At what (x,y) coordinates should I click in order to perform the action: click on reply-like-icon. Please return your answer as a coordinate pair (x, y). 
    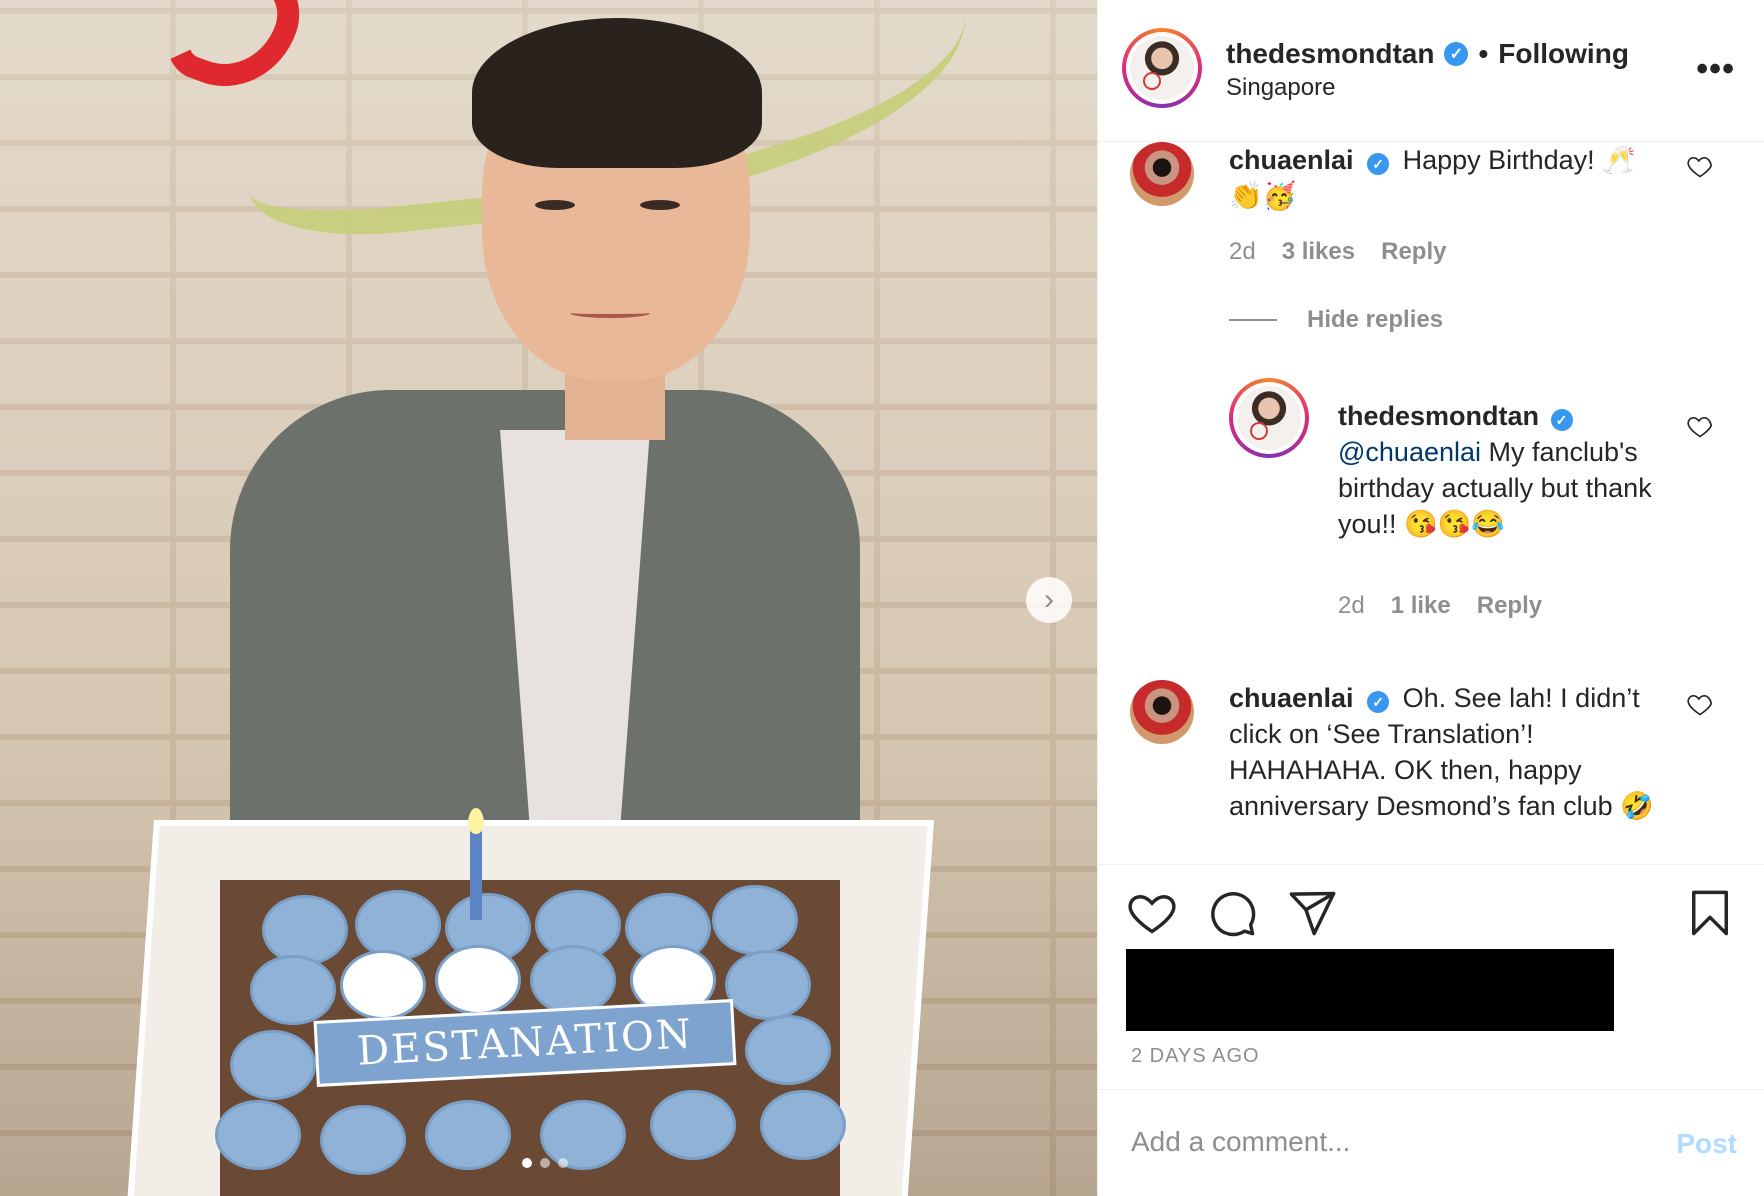
    Looking at the image, I should click on (1700, 426).